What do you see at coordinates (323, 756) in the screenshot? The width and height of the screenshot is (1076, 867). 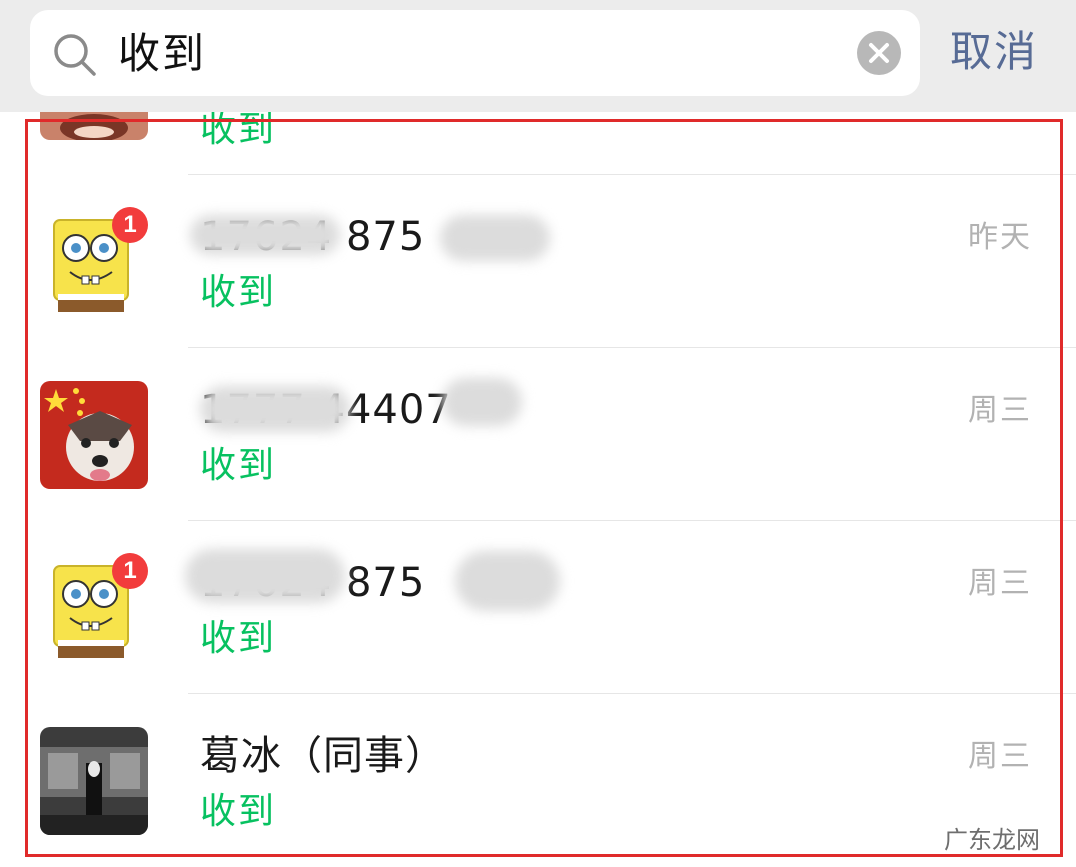 I see `contact-name: 葛冰（同事）` at bounding box center [323, 756].